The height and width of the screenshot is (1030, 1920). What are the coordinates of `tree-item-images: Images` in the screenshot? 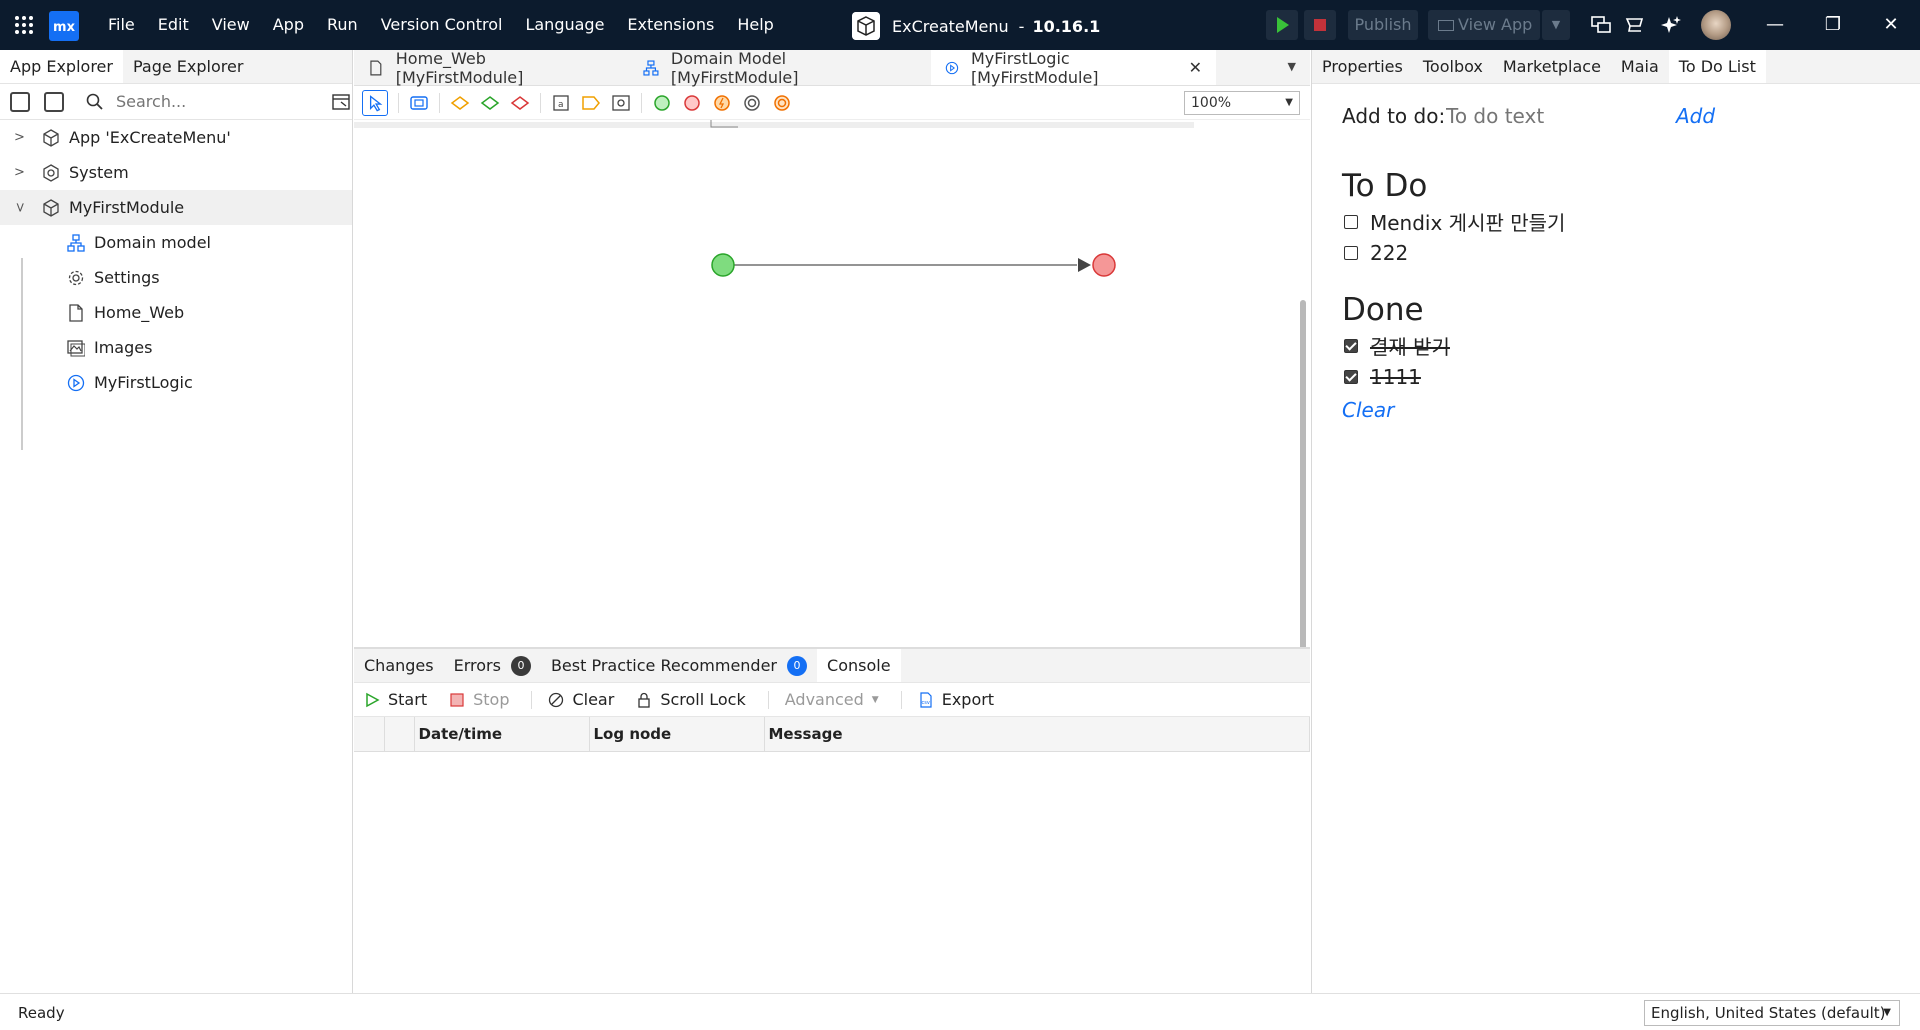 It's located at (176, 347).